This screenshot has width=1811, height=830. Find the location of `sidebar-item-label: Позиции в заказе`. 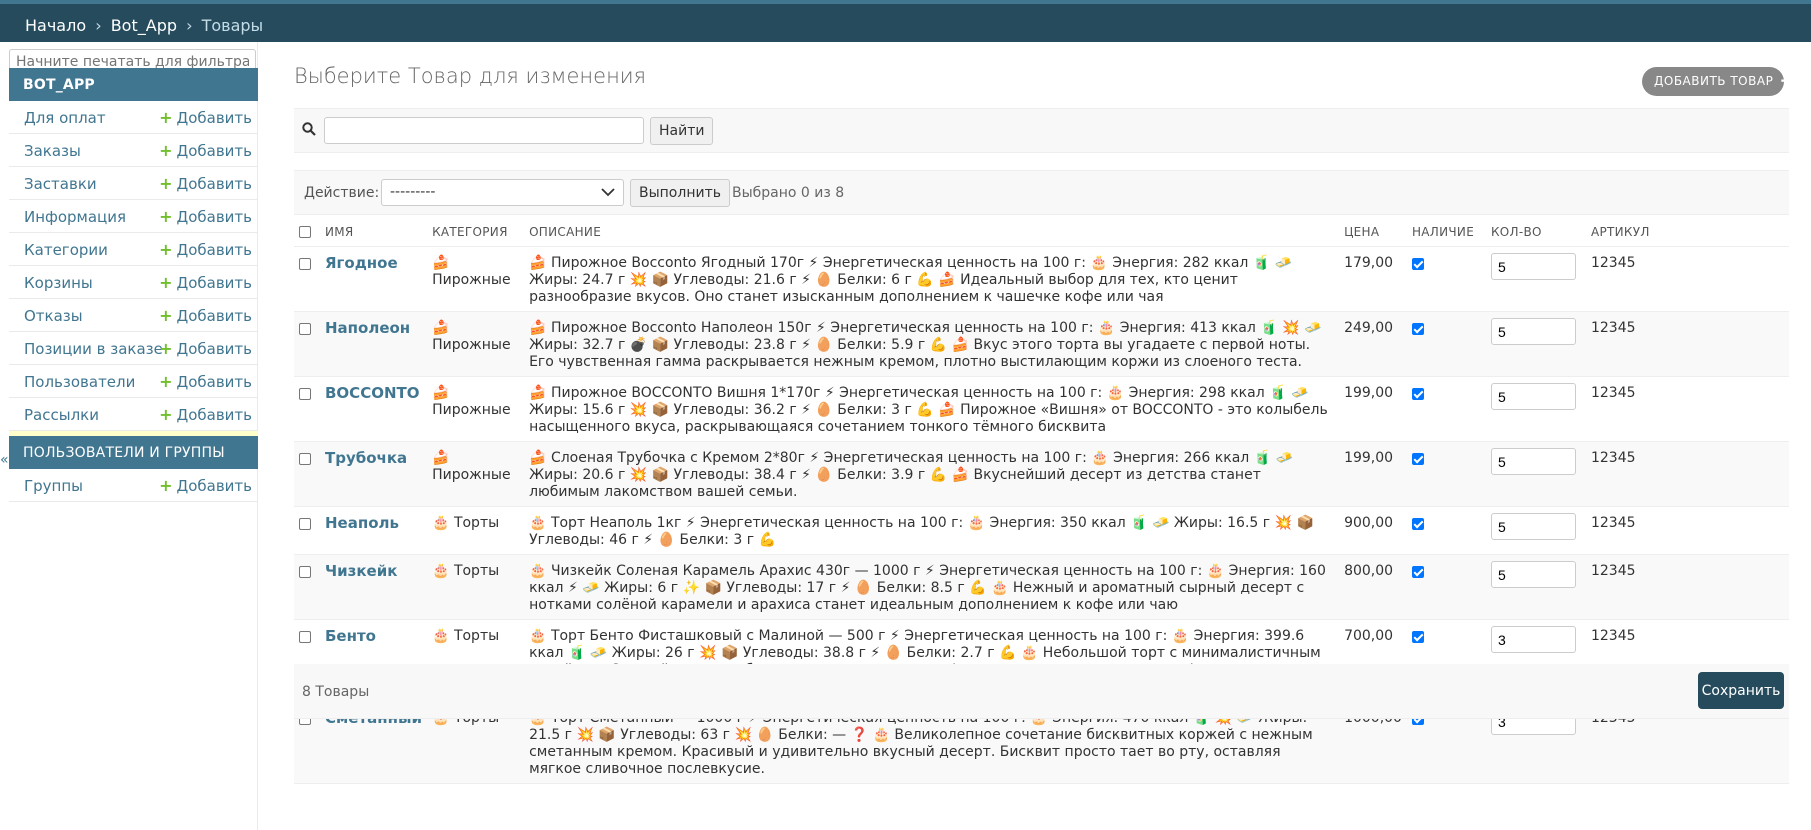

sidebar-item-label: Позиции в заказе is located at coordinates (93, 349).